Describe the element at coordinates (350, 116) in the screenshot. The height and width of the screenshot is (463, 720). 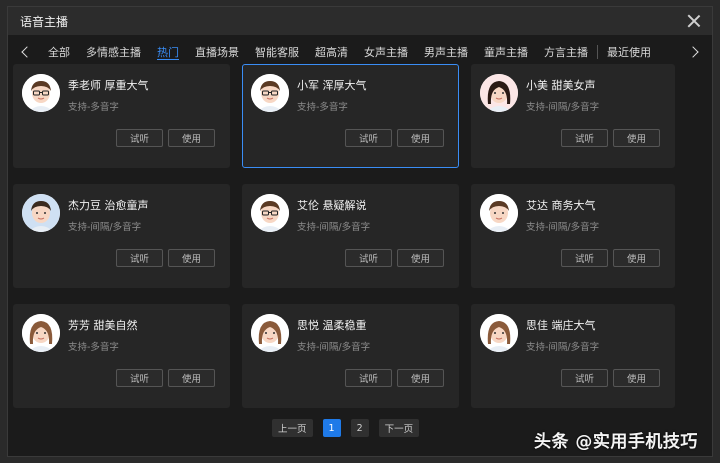
I see `anchor-card: 小军 浑厚大气 支持-多音字试听 使用` at that location.